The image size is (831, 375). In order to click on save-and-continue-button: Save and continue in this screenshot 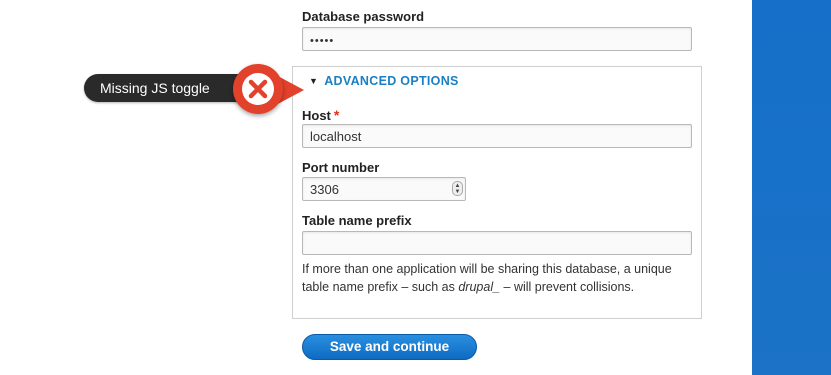, I will do `click(389, 347)`.